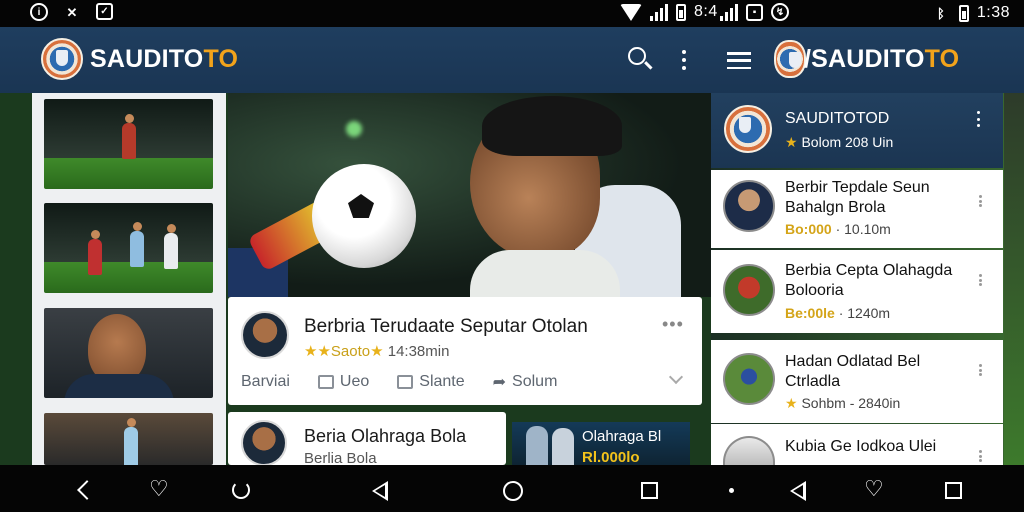 This screenshot has height=512, width=1024. What do you see at coordinates (838, 229) in the screenshot?
I see `list-item-meta: Bo:000 · 10.10m` at bounding box center [838, 229].